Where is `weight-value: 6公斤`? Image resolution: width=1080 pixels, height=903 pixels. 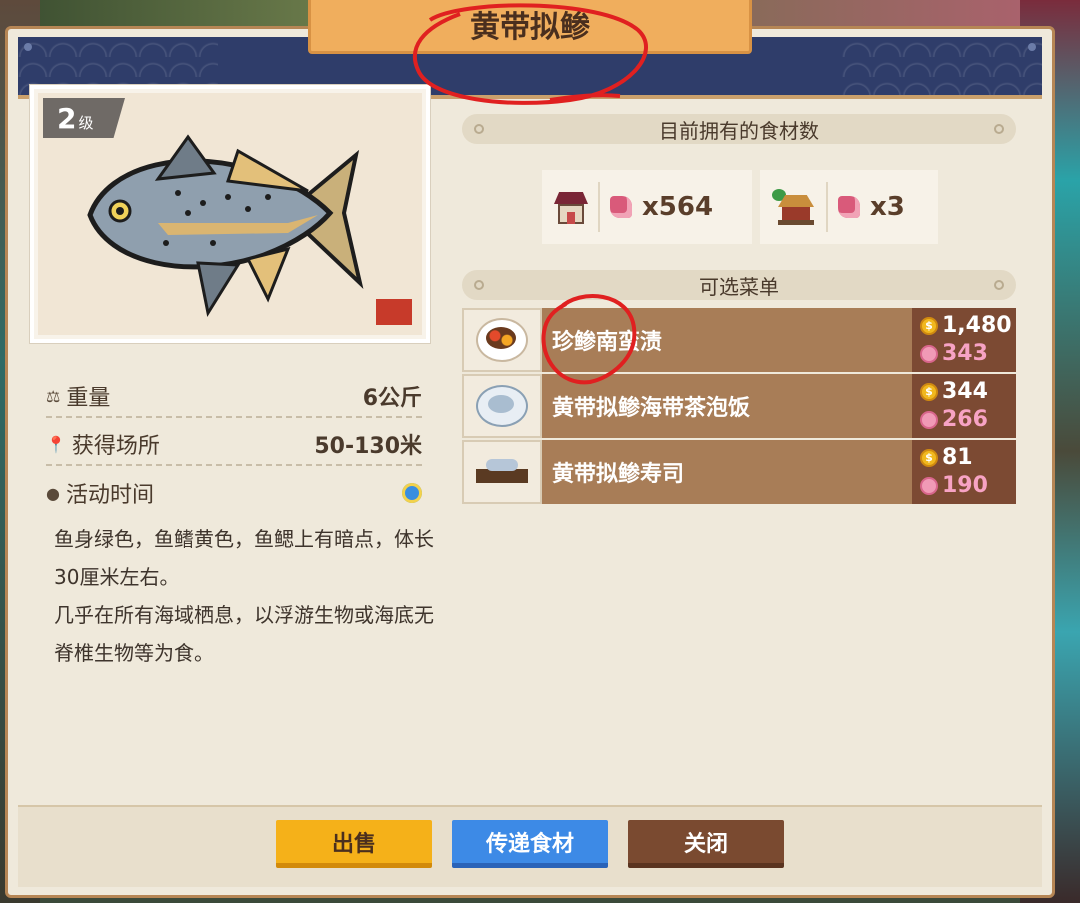
weight-value: 6公斤 is located at coordinates (392, 398).